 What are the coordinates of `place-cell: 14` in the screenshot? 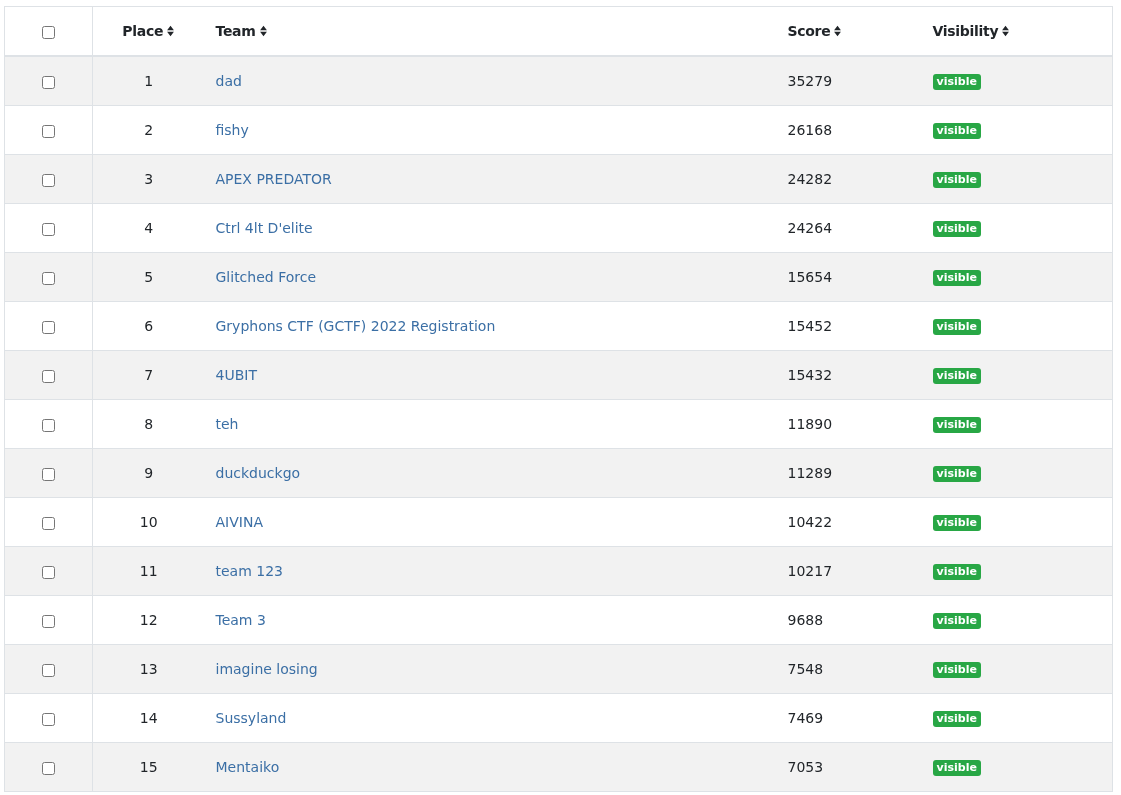 It's located at (148, 718).